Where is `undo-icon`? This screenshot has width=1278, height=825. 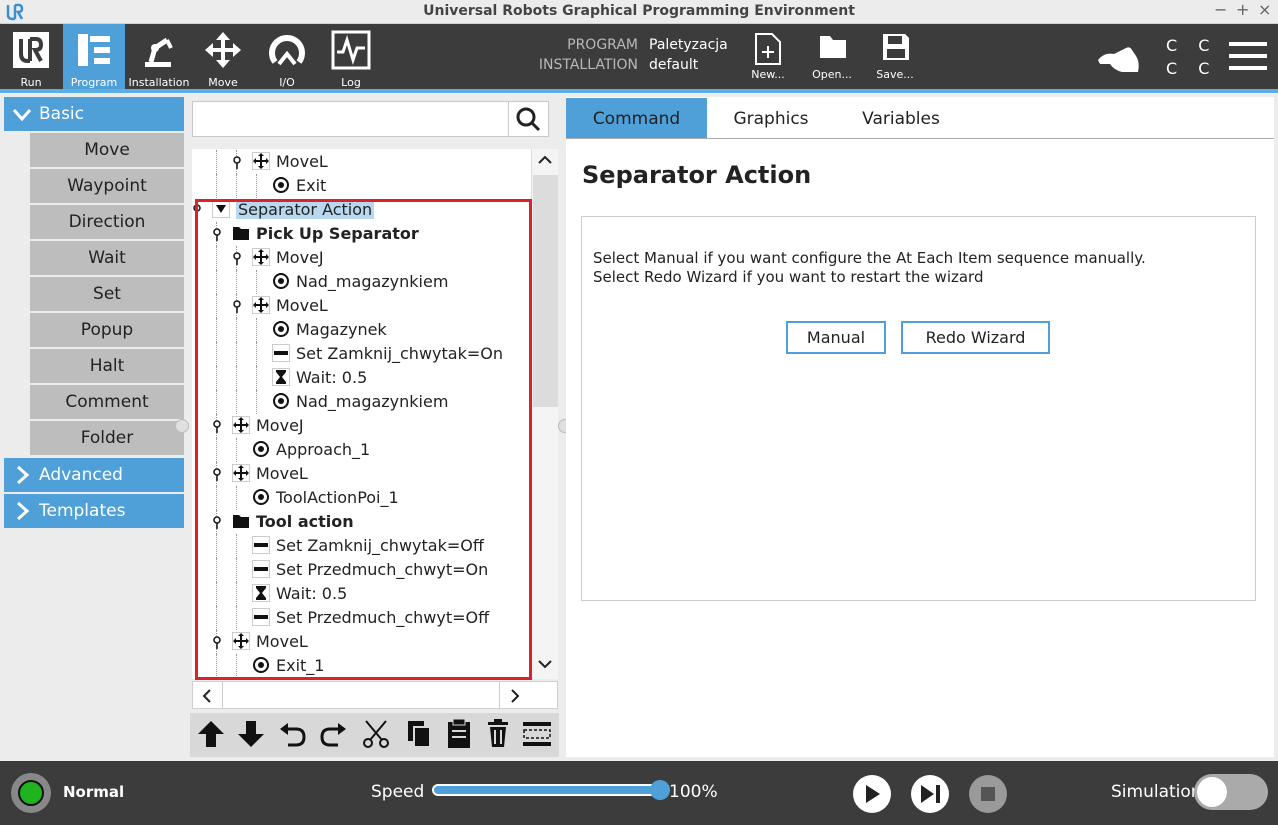
undo-icon is located at coordinates (293, 735).